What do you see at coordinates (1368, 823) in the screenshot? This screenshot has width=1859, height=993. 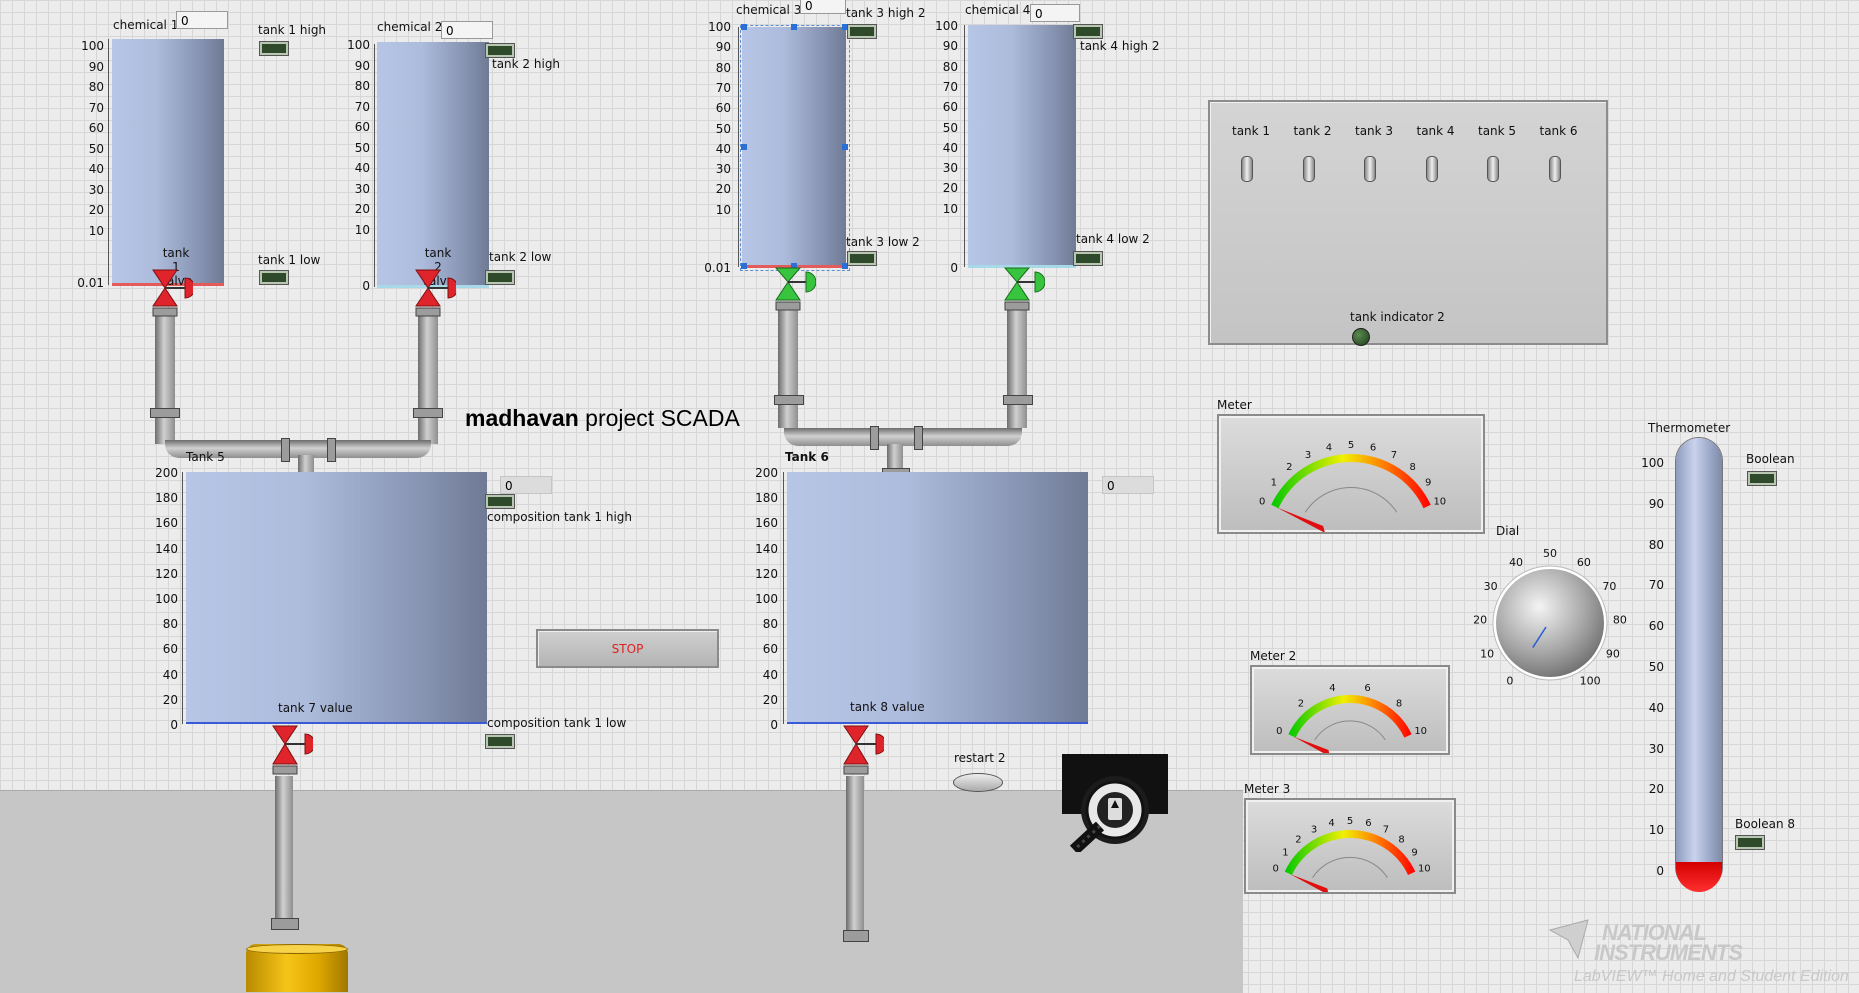 I see `meter-3-tick: 6` at bounding box center [1368, 823].